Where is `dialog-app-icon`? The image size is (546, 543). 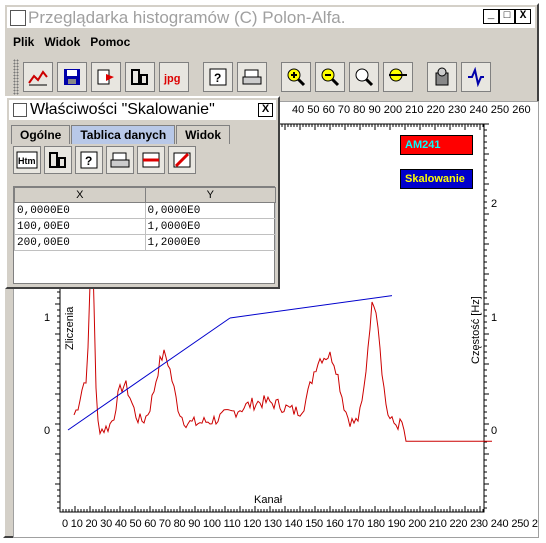 dialog-app-icon is located at coordinates (20, 110).